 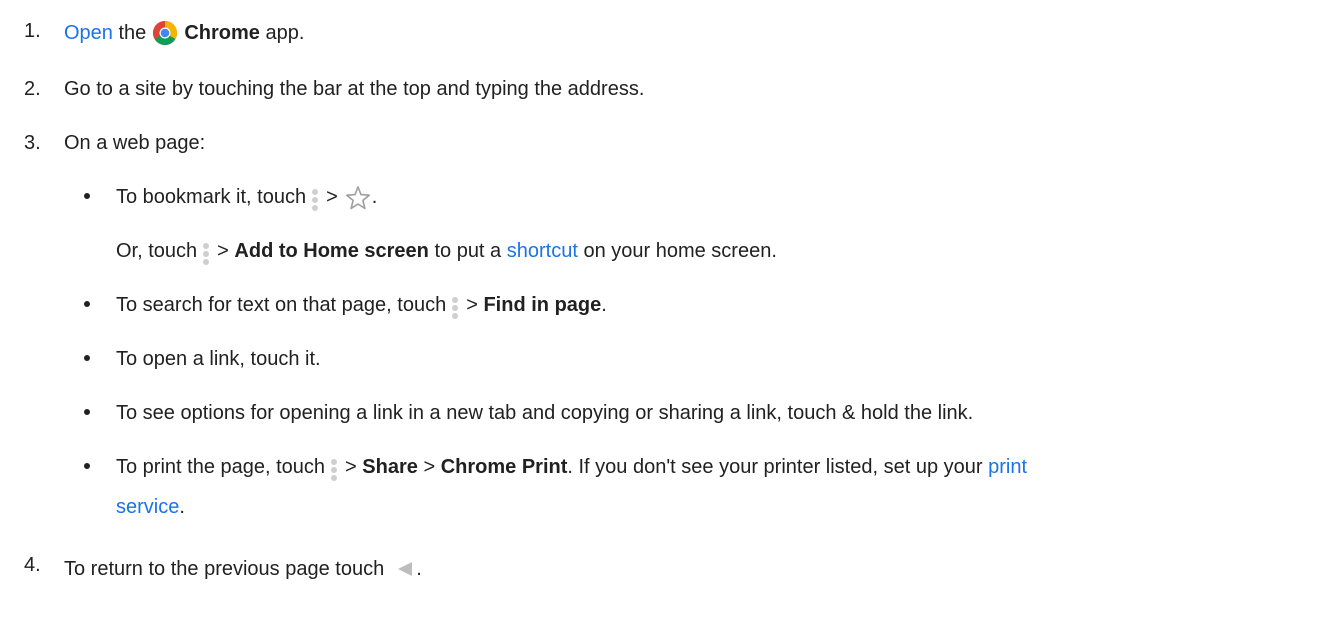 What do you see at coordinates (405, 569) in the screenshot?
I see `back-triangle-icon` at bounding box center [405, 569].